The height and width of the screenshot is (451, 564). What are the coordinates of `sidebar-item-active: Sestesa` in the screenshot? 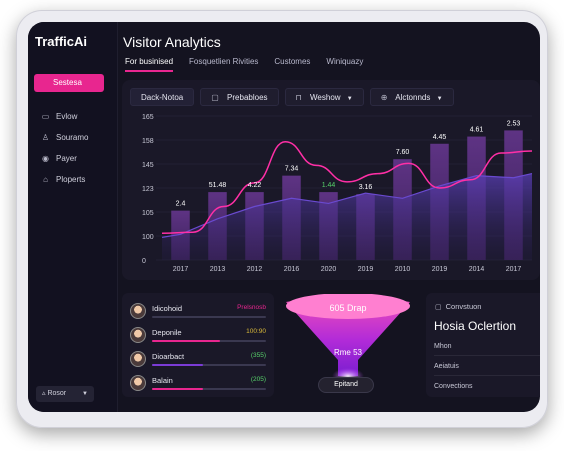 It's located at (69, 83).